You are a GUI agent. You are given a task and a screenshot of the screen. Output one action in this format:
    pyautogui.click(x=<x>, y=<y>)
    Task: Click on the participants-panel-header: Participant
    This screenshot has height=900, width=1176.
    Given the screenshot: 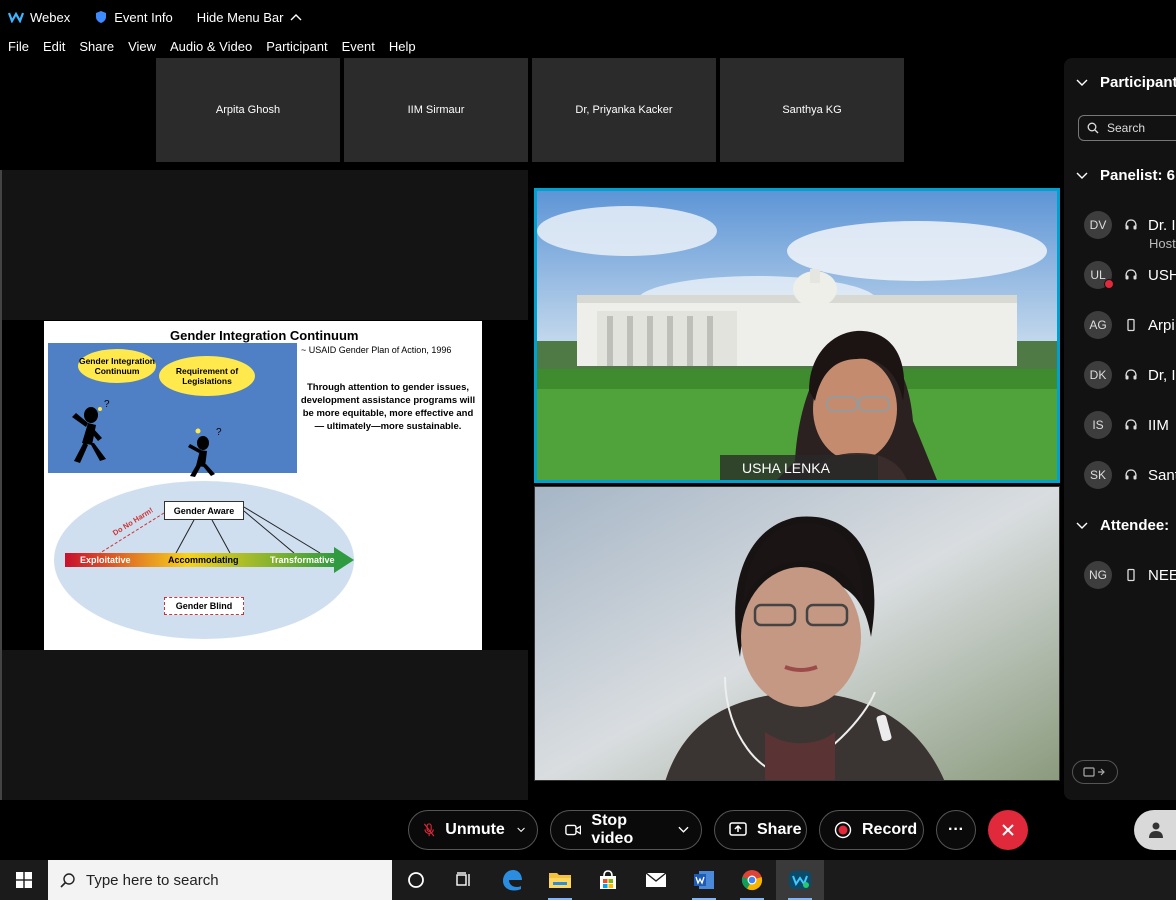 What is the action you would take?
    pyautogui.click(x=1126, y=82)
    